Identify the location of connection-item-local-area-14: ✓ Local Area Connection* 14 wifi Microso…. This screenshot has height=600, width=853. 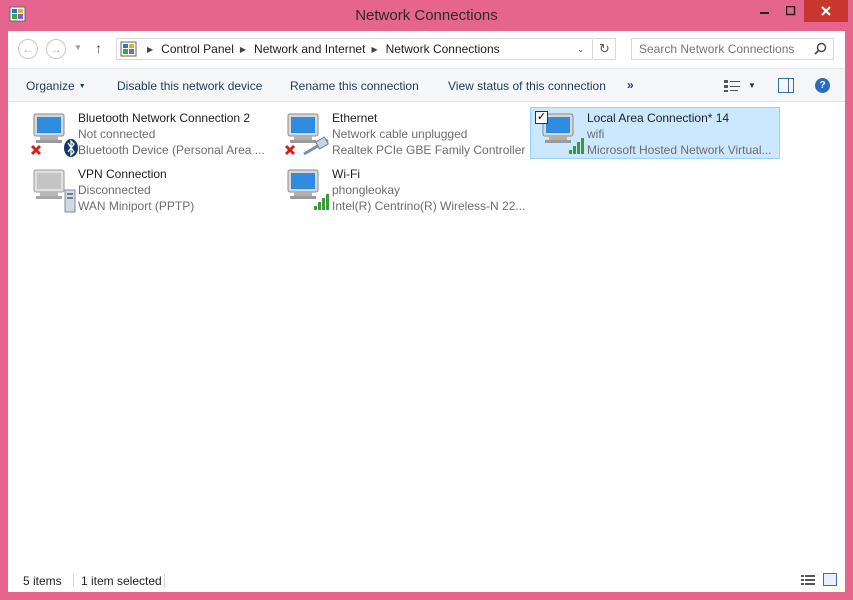
(655, 133).